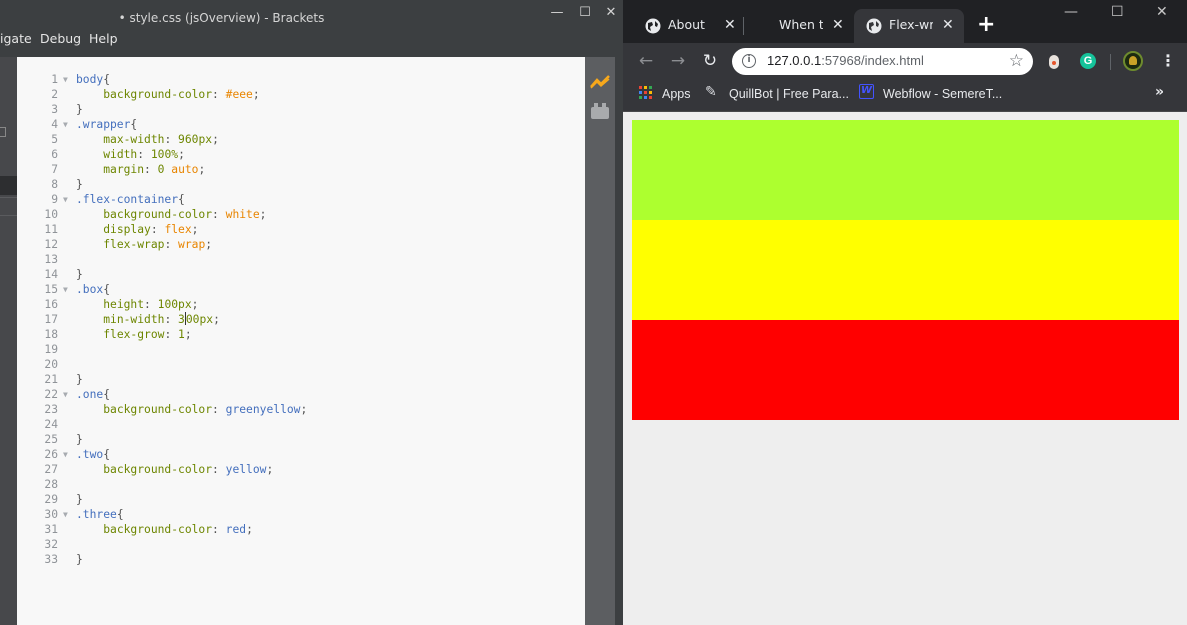 The image size is (1187, 625). I want to click on code-line: 18 flex-grow: 1;, so click(301, 334).